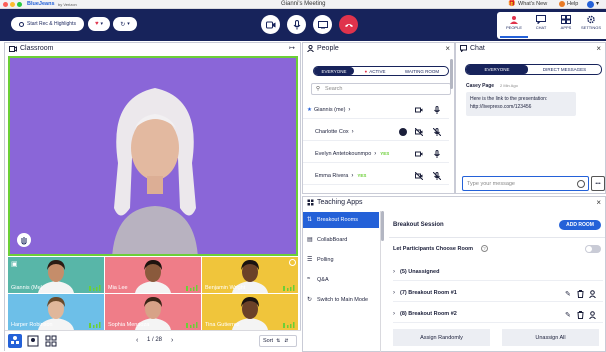 The image size is (606, 352). I want to click on tab-chat-everyone: EVERYONE, so click(497, 69).